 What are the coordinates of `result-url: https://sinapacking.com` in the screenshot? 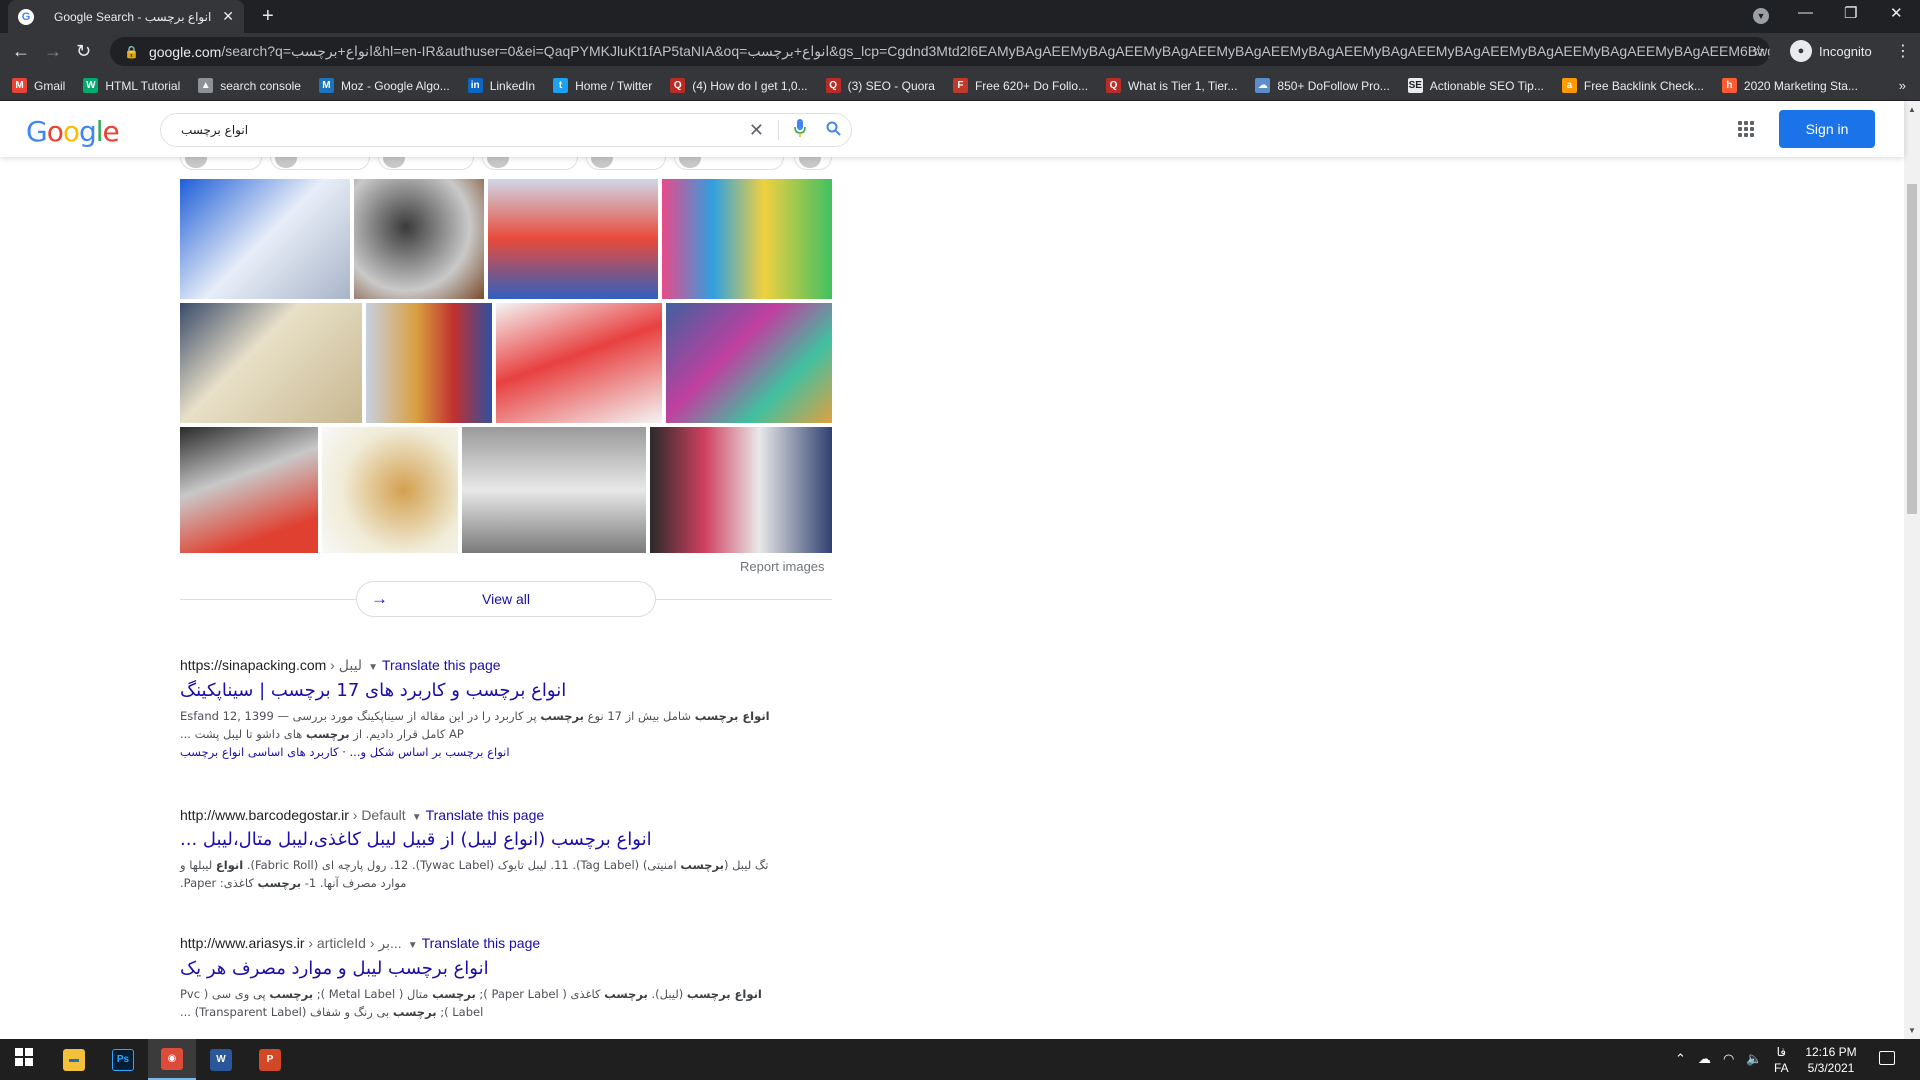 It's located at (253, 665).